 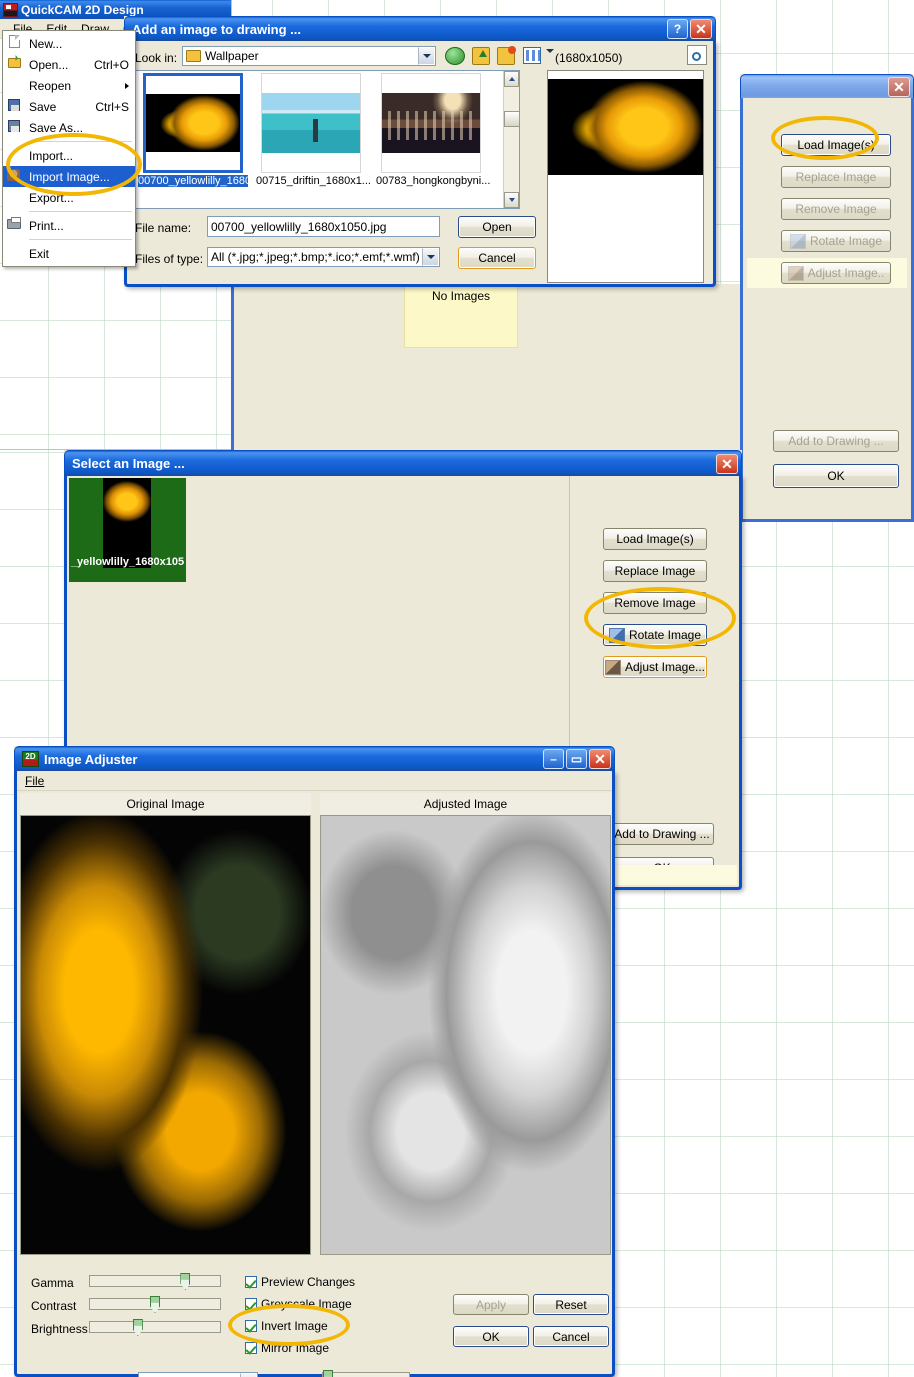 What do you see at coordinates (677, 29) in the screenshot?
I see `help-icon: ?` at bounding box center [677, 29].